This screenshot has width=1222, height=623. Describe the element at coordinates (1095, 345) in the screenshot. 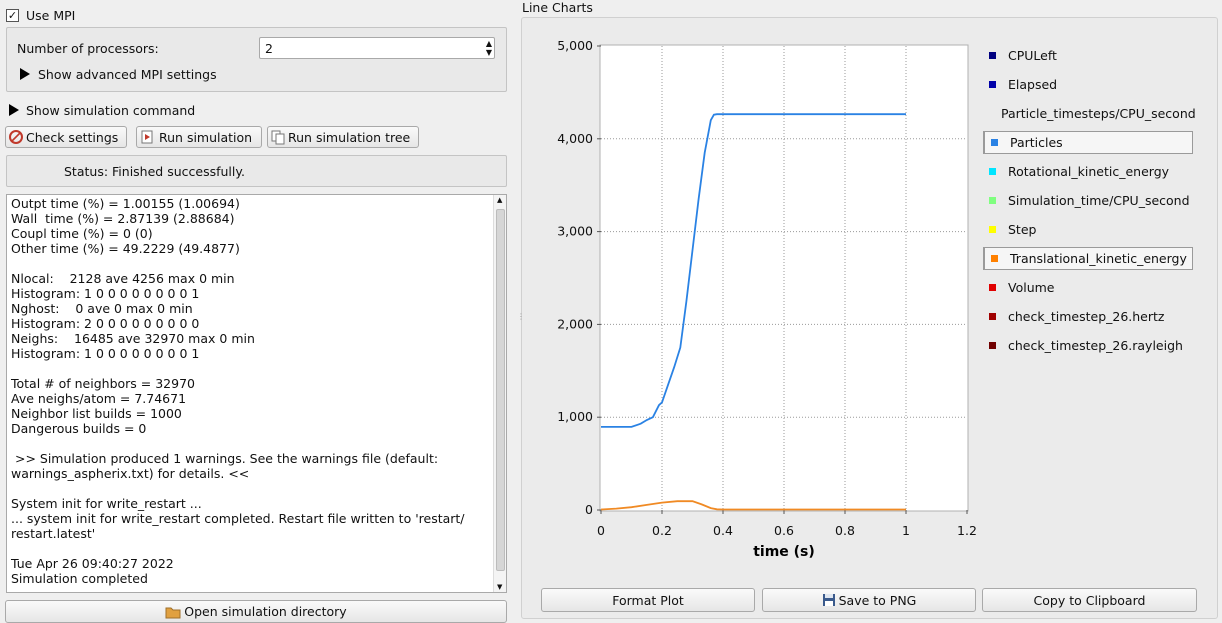

I see `legend-label: check_timestep_26.rayleigh` at that location.